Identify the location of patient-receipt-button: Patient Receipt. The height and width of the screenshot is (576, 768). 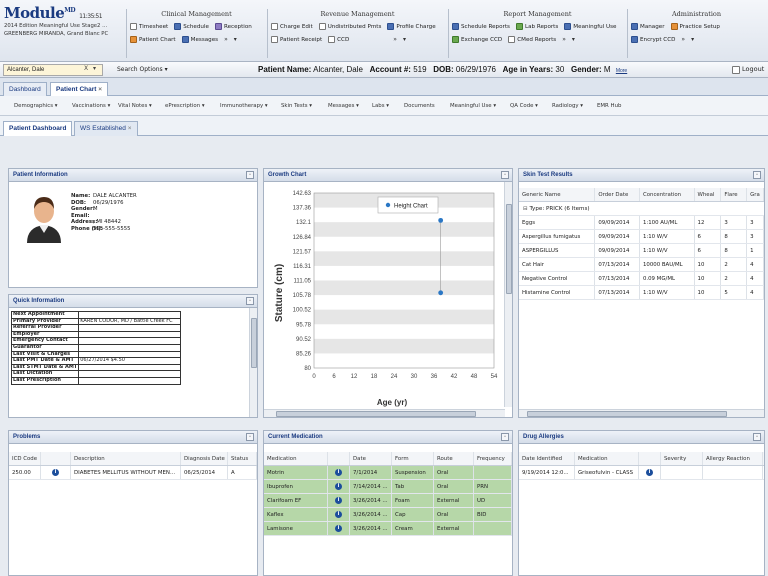
(296, 39).